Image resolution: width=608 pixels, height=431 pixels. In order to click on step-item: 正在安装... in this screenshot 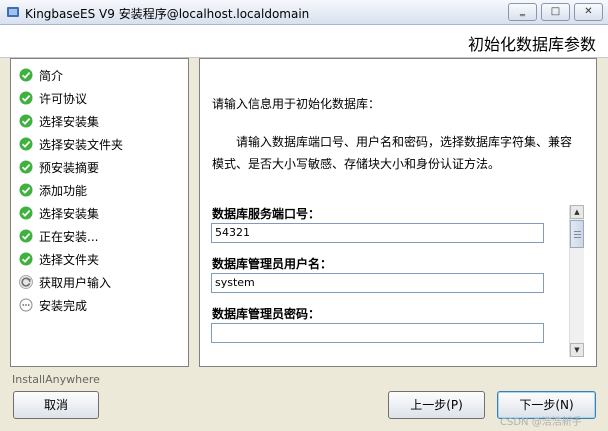, I will do `click(58, 236)`.